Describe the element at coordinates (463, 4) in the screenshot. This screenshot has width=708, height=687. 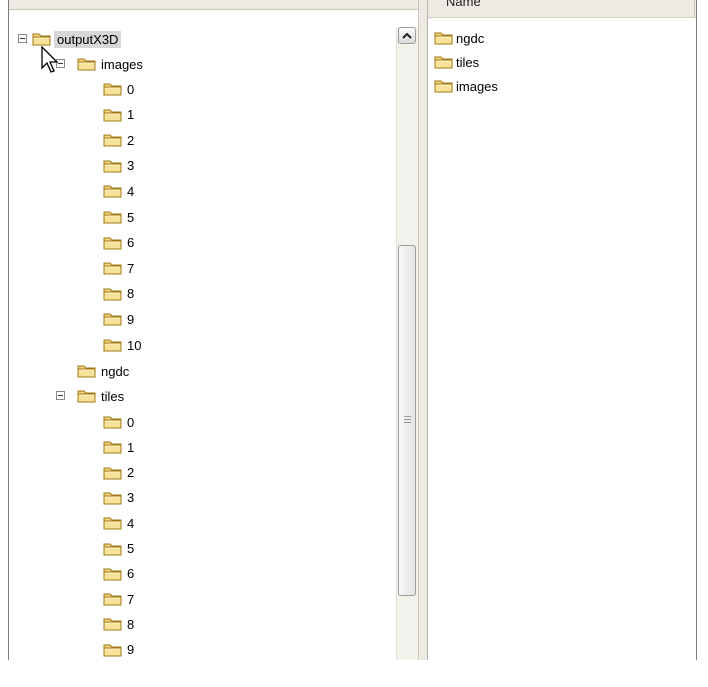
I see `column-header-name: Name` at that location.